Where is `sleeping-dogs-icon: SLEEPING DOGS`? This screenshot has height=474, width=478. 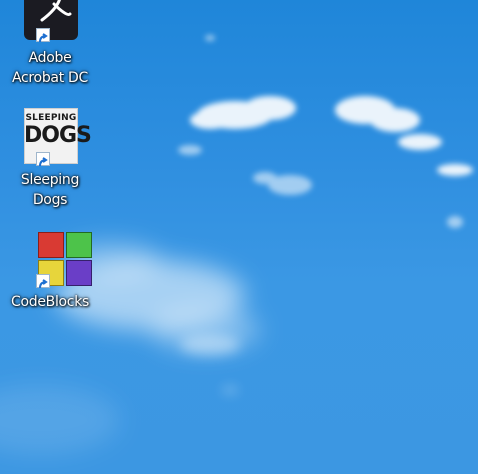 sleeping-dogs-icon: SLEEPING DOGS is located at coordinates (57, 137).